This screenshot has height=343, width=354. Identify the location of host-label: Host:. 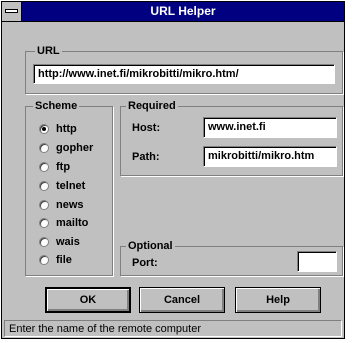
(146, 128).